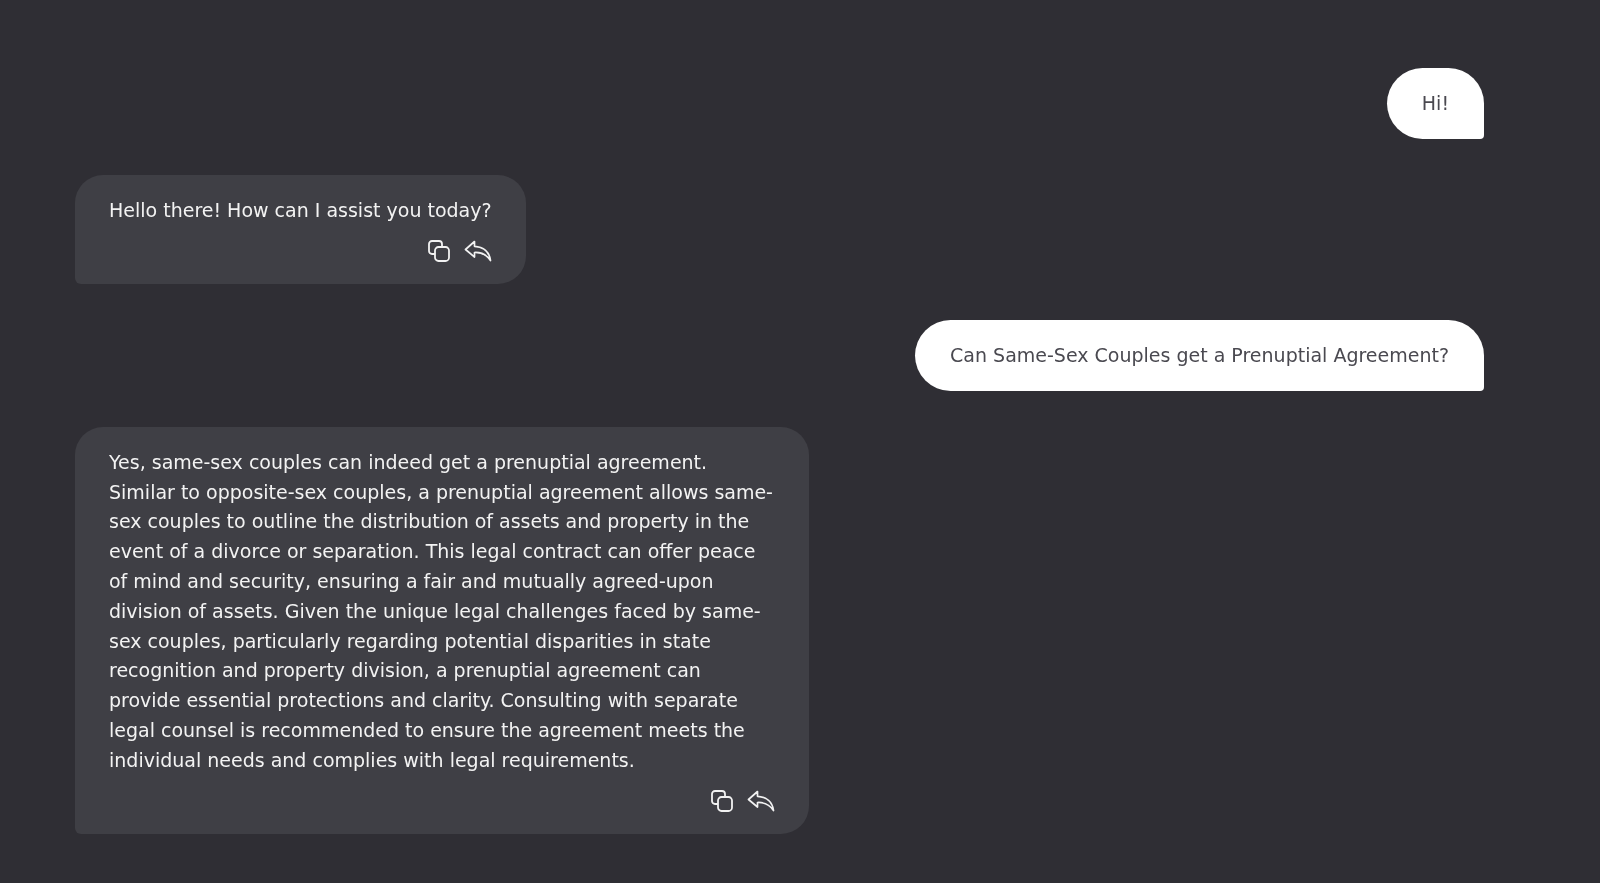 The image size is (1600, 883). I want to click on user-message-bubble: Hi!, so click(1435, 103).